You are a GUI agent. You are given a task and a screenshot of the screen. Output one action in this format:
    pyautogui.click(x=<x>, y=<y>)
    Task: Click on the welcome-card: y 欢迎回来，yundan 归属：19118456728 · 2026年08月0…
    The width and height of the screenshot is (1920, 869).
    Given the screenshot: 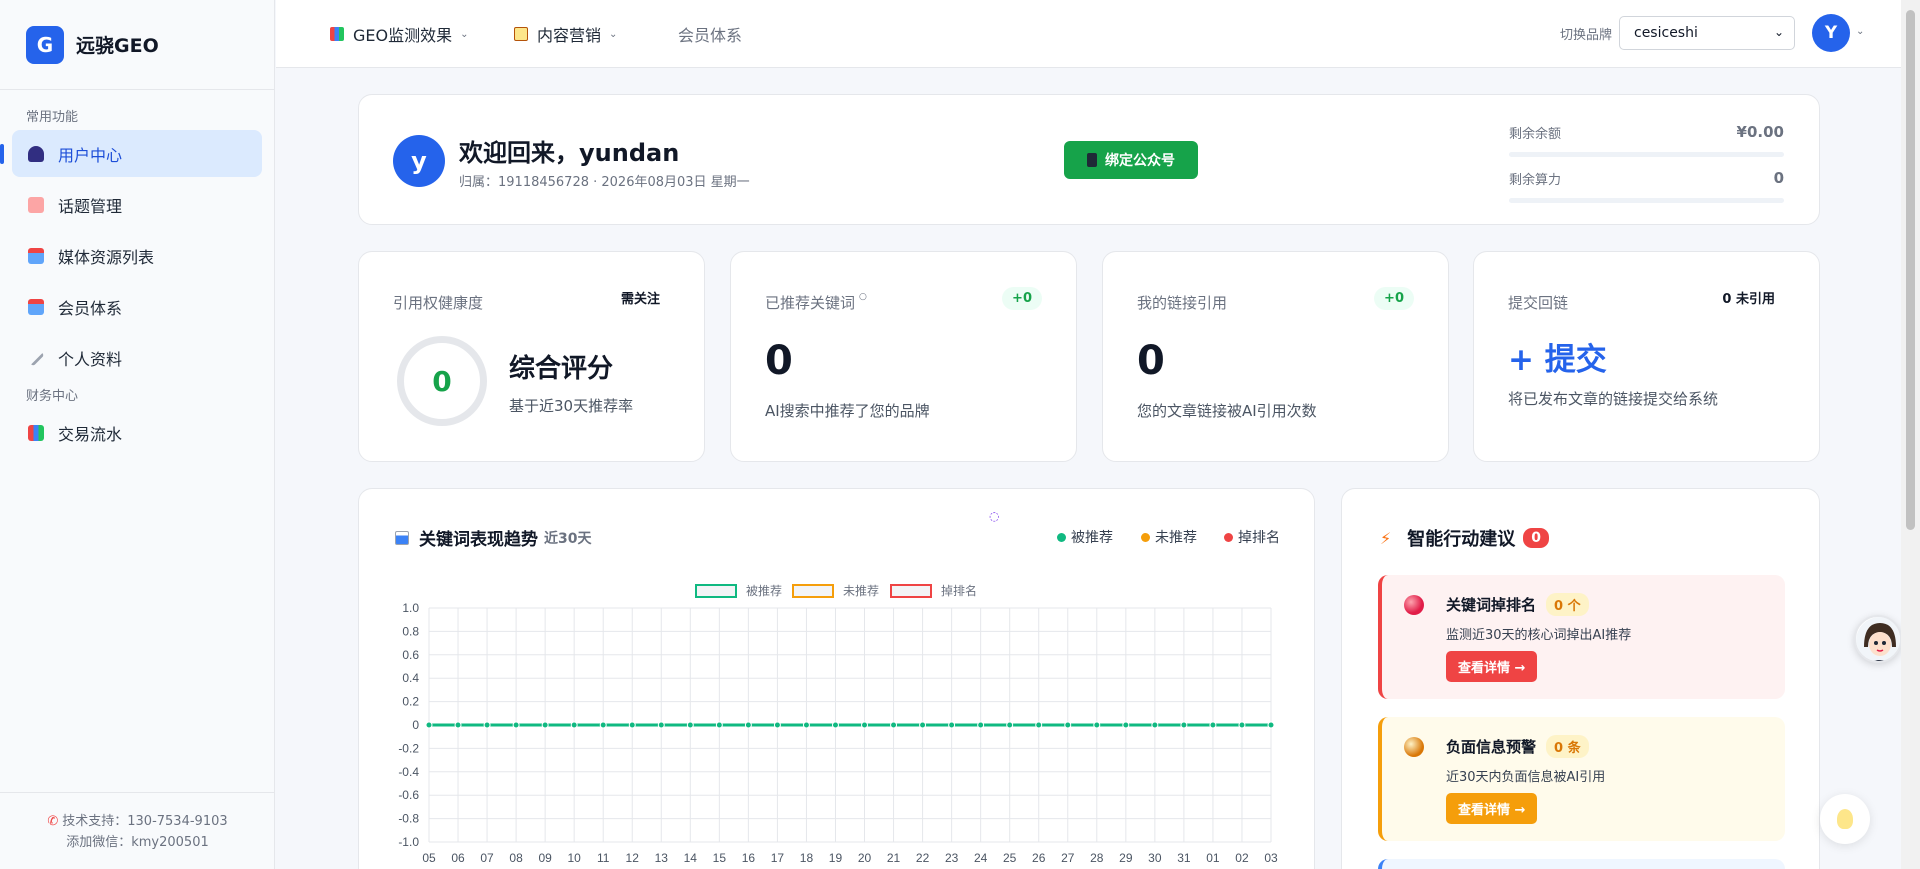 What is the action you would take?
    pyautogui.click(x=1089, y=159)
    